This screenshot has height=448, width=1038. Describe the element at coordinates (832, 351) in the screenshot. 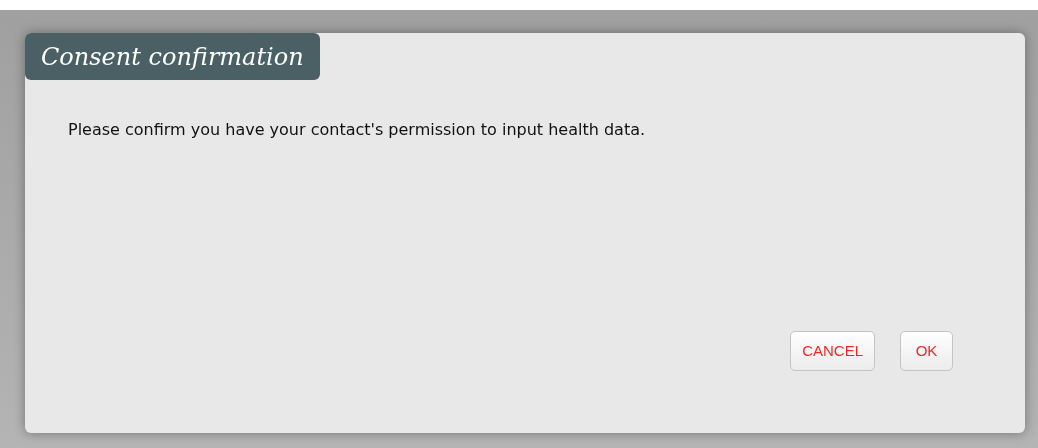

I see `dialog-button: CANCEL` at that location.